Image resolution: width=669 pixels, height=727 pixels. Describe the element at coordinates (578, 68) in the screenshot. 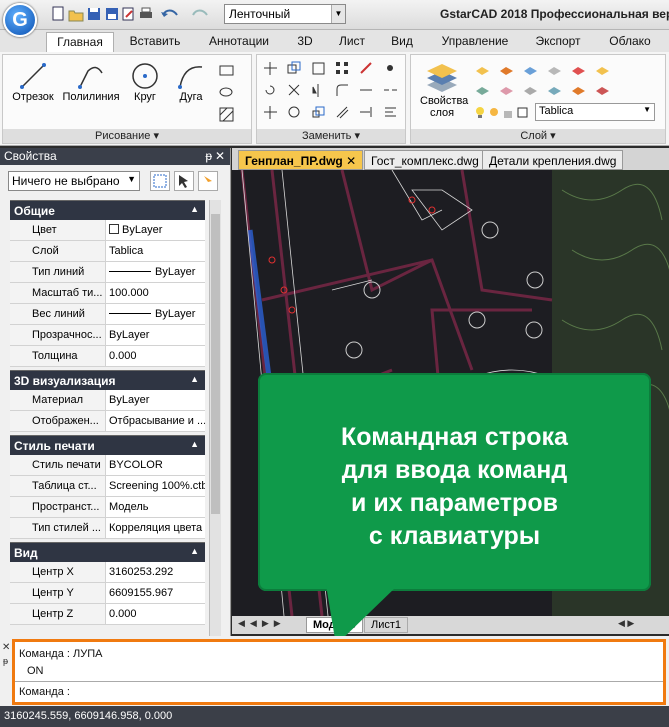

I see `layer-lock-icon` at that location.